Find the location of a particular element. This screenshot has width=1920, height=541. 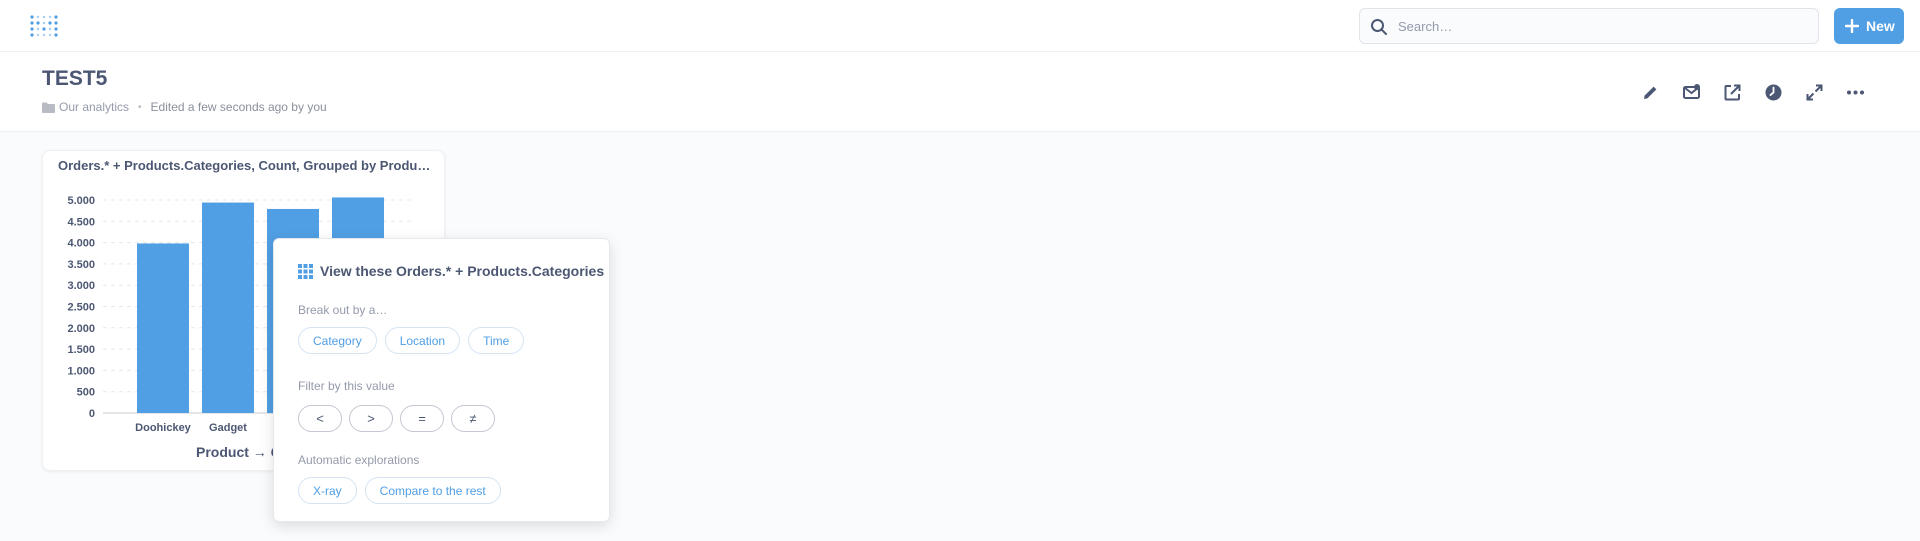

last-edited-info: Edited a few seconds ago by you is located at coordinates (239, 107).